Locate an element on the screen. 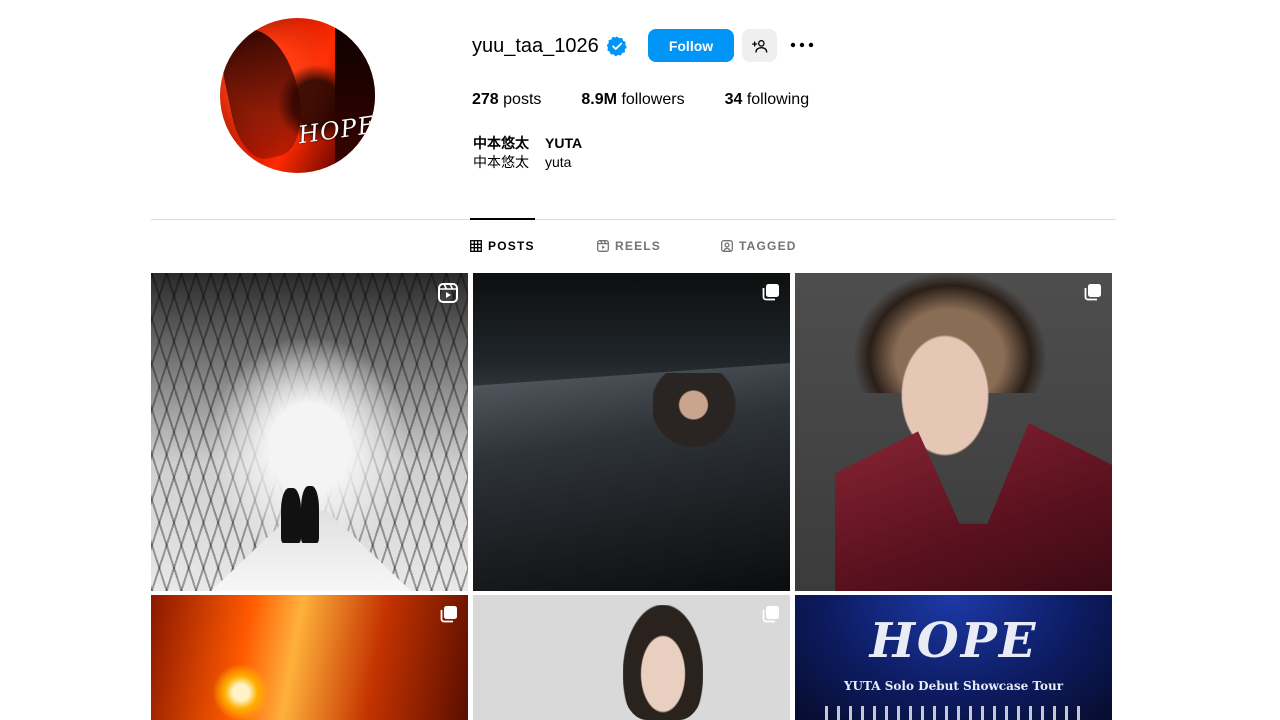 This screenshot has height=720, width=1280. full-name-jp: 中本悠太 is located at coordinates (501, 143).